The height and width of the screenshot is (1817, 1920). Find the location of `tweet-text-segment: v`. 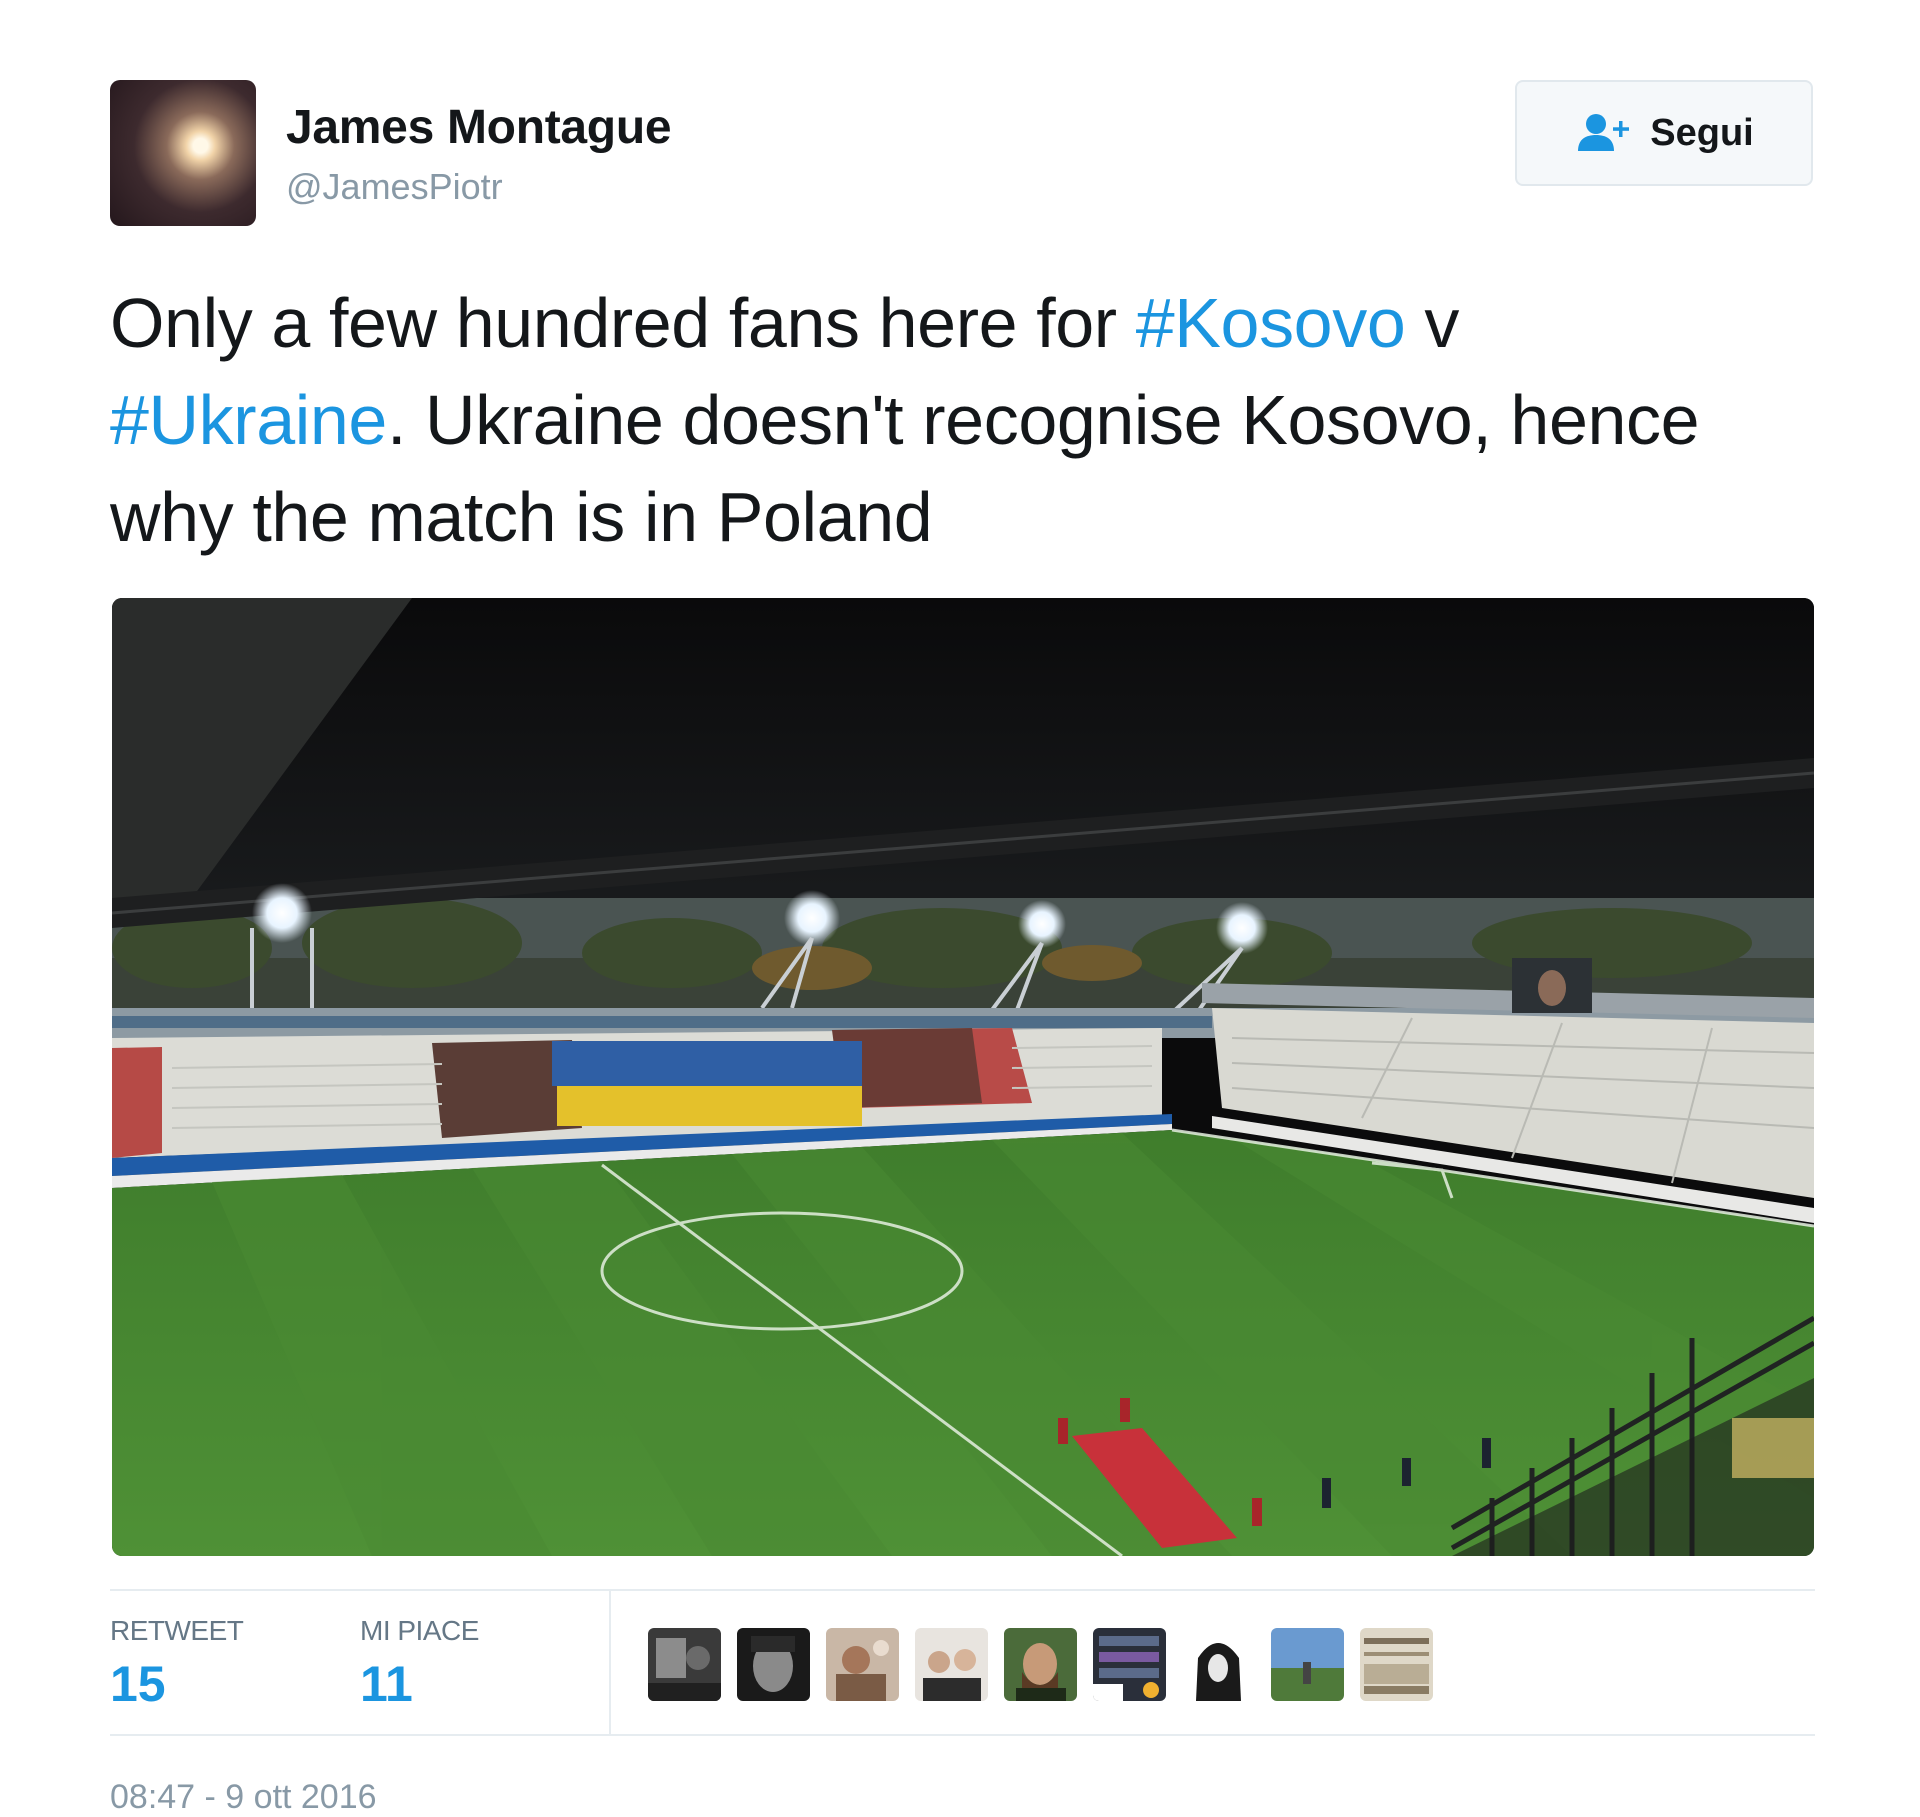

tweet-text-segment: v is located at coordinates (1432, 323).